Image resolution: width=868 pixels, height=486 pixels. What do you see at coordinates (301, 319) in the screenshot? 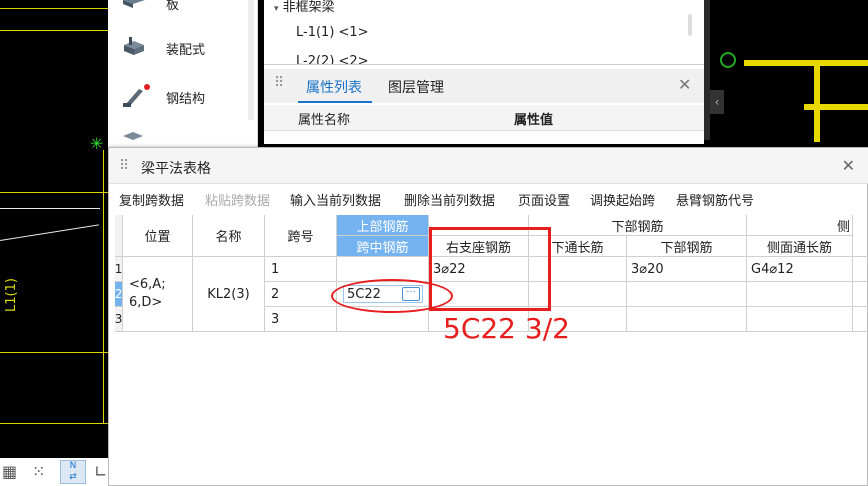
I see `cell-span: 3` at bounding box center [301, 319].